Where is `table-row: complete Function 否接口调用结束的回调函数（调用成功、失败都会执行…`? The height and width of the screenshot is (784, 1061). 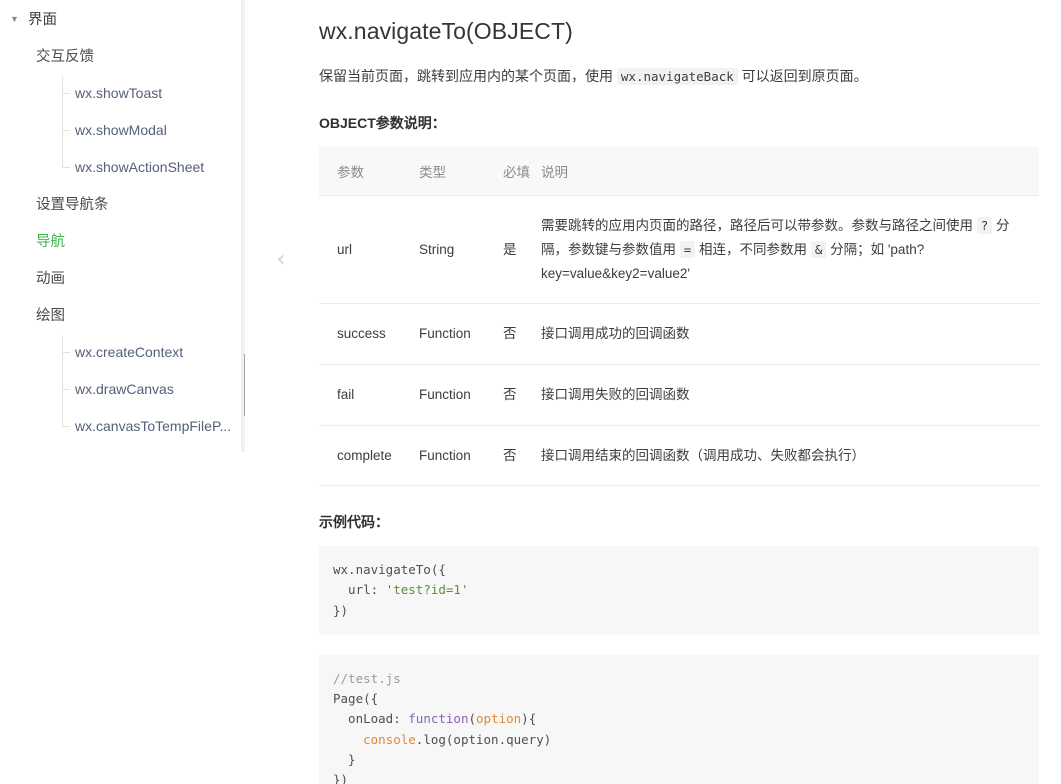
table-row: complete Function 否接口调用结束的回调函数（调用成功、失败都会执行… is located at coordinates (679, 456).